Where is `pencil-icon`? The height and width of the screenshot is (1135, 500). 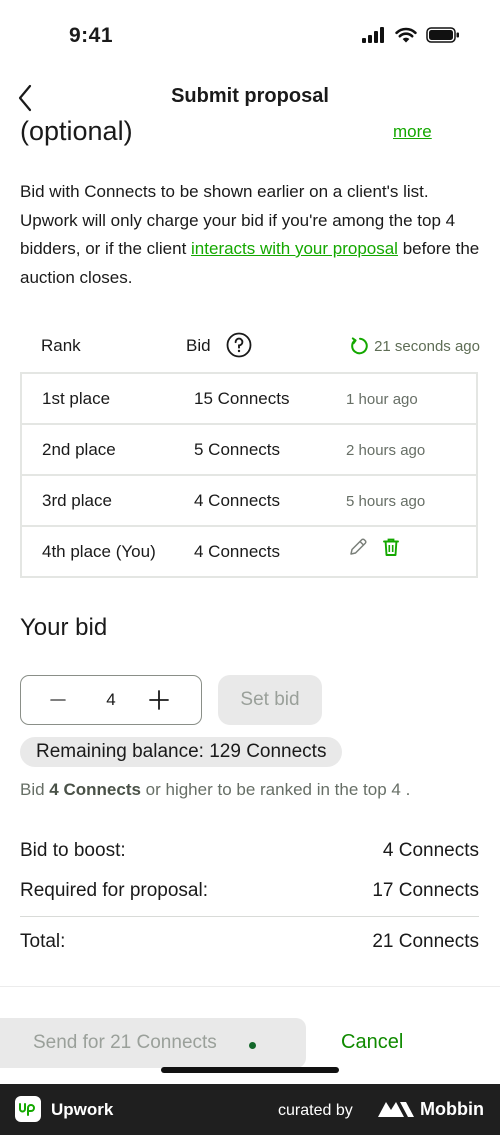
pencil-icon is located at coordinates (358, 546).